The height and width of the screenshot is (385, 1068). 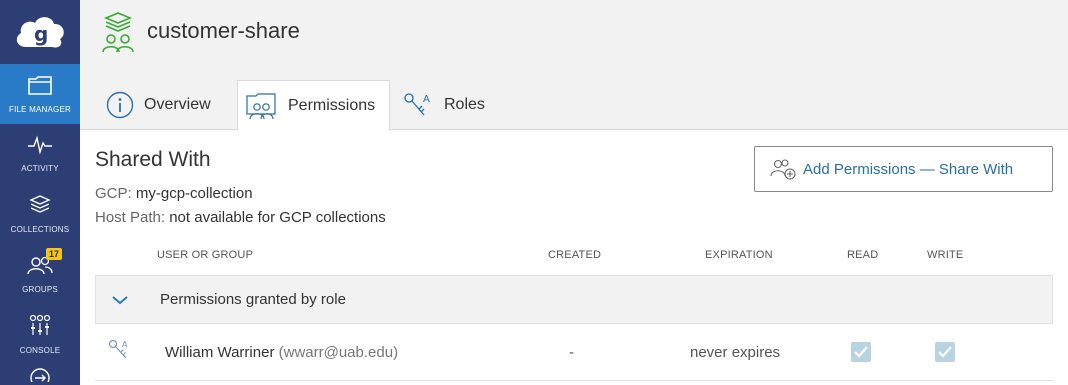 I want to click on created-value: -, so click(x=571, y=352).